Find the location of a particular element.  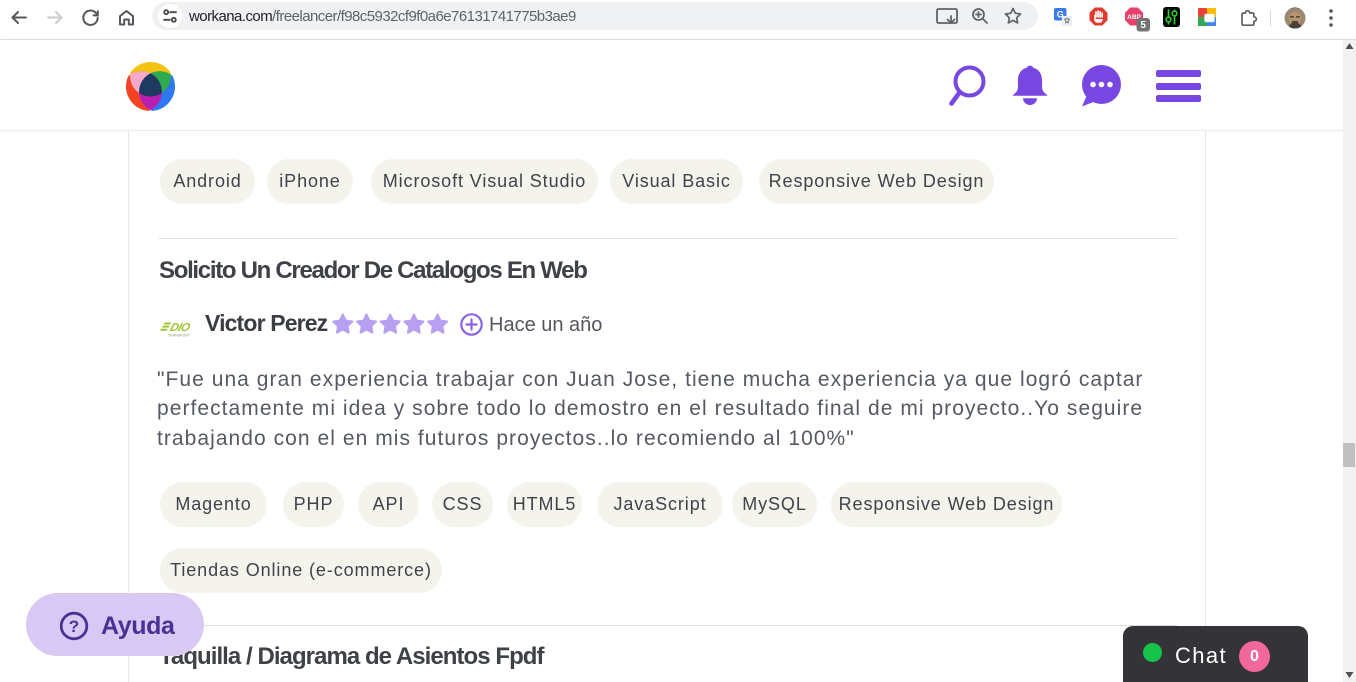

svg-text: DIO is located at coordinates (180, 327).